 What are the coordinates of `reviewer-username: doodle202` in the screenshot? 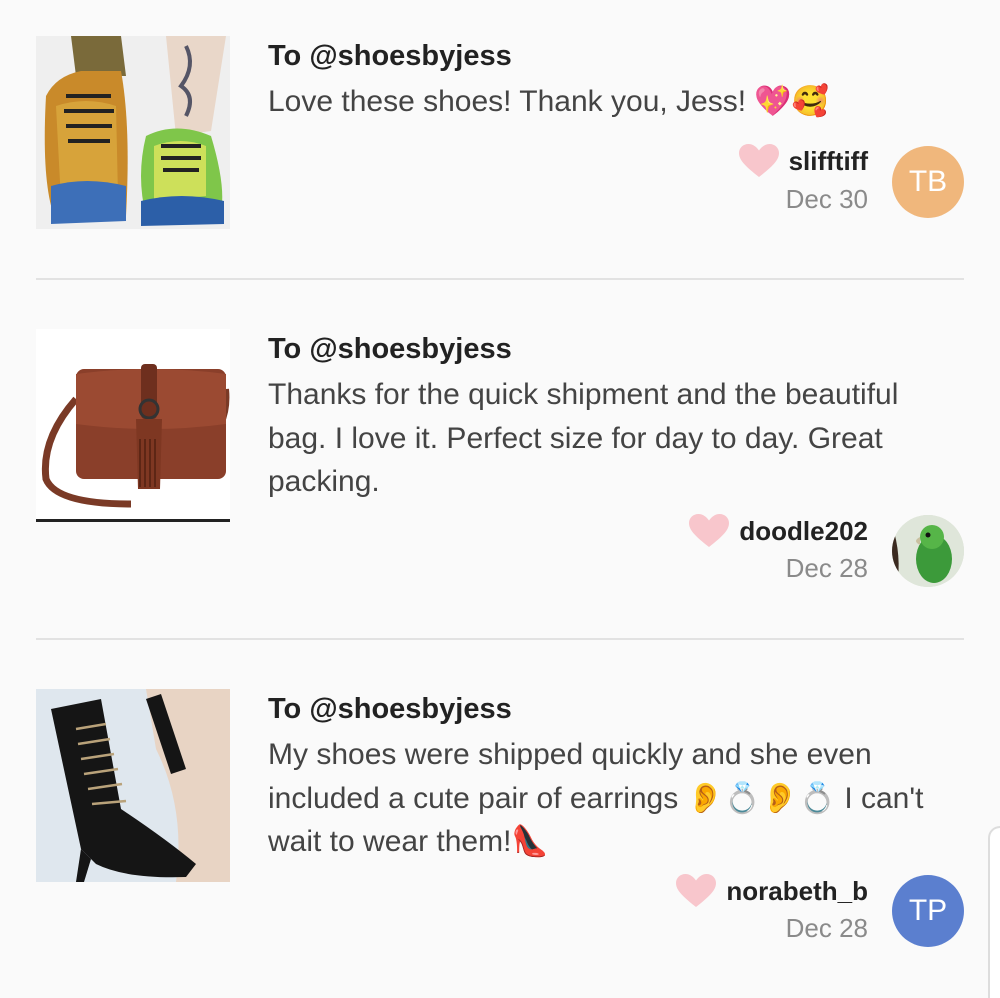 It's located at (803, 531).